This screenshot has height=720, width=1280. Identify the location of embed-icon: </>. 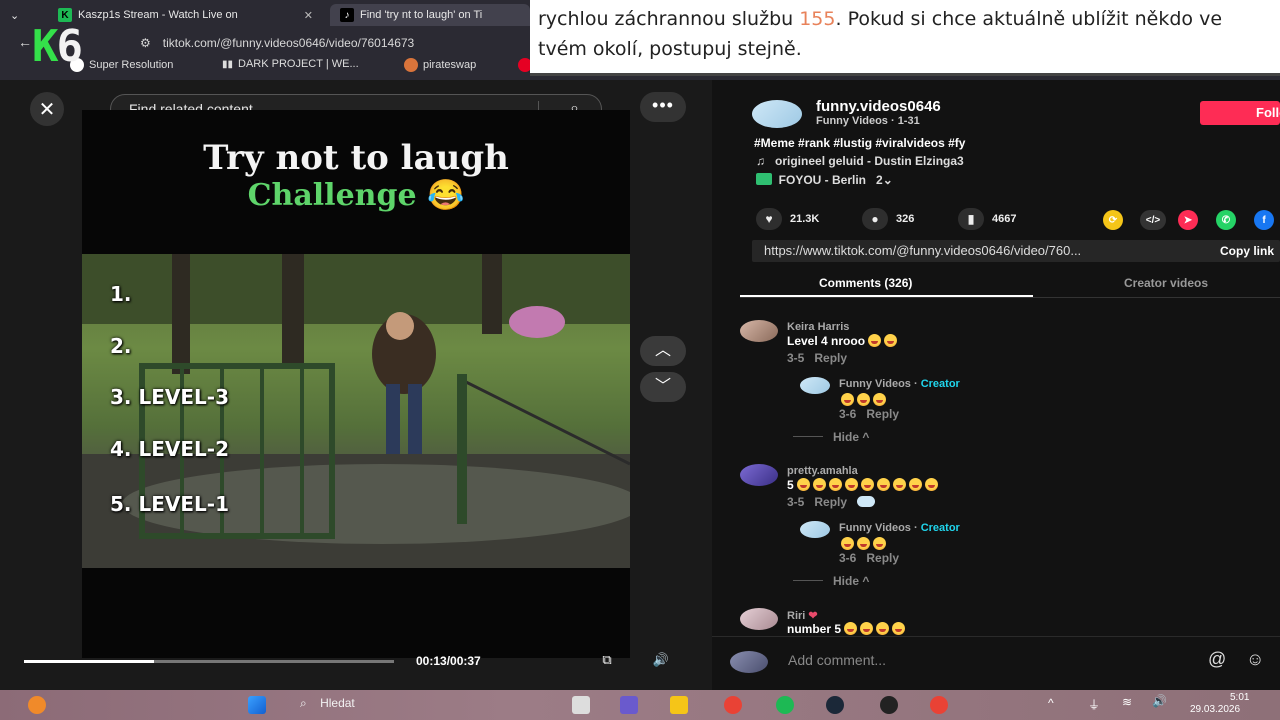
(1153, 220).